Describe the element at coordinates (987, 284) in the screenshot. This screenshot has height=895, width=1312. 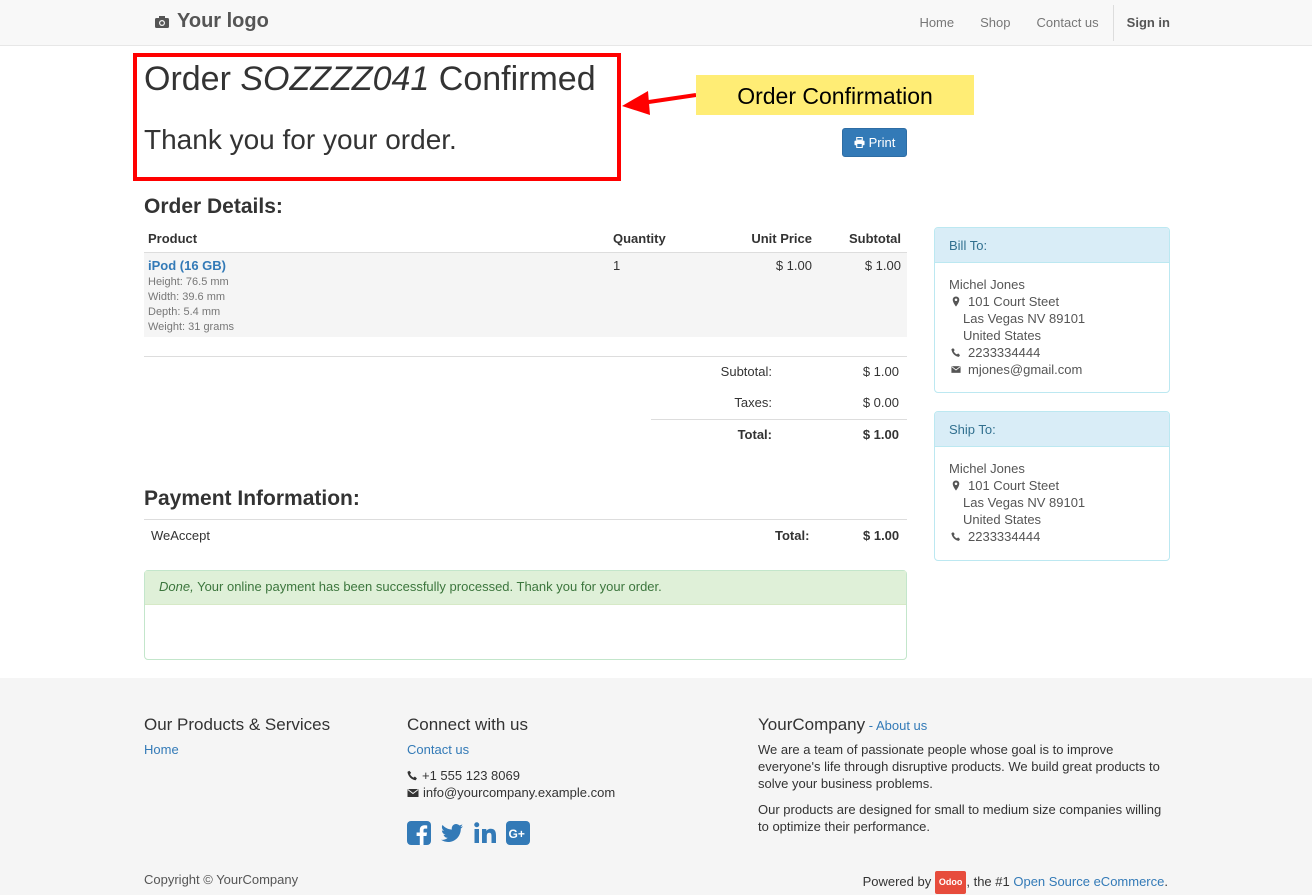
I see `bill-to-name: Michel Jones` at that location.